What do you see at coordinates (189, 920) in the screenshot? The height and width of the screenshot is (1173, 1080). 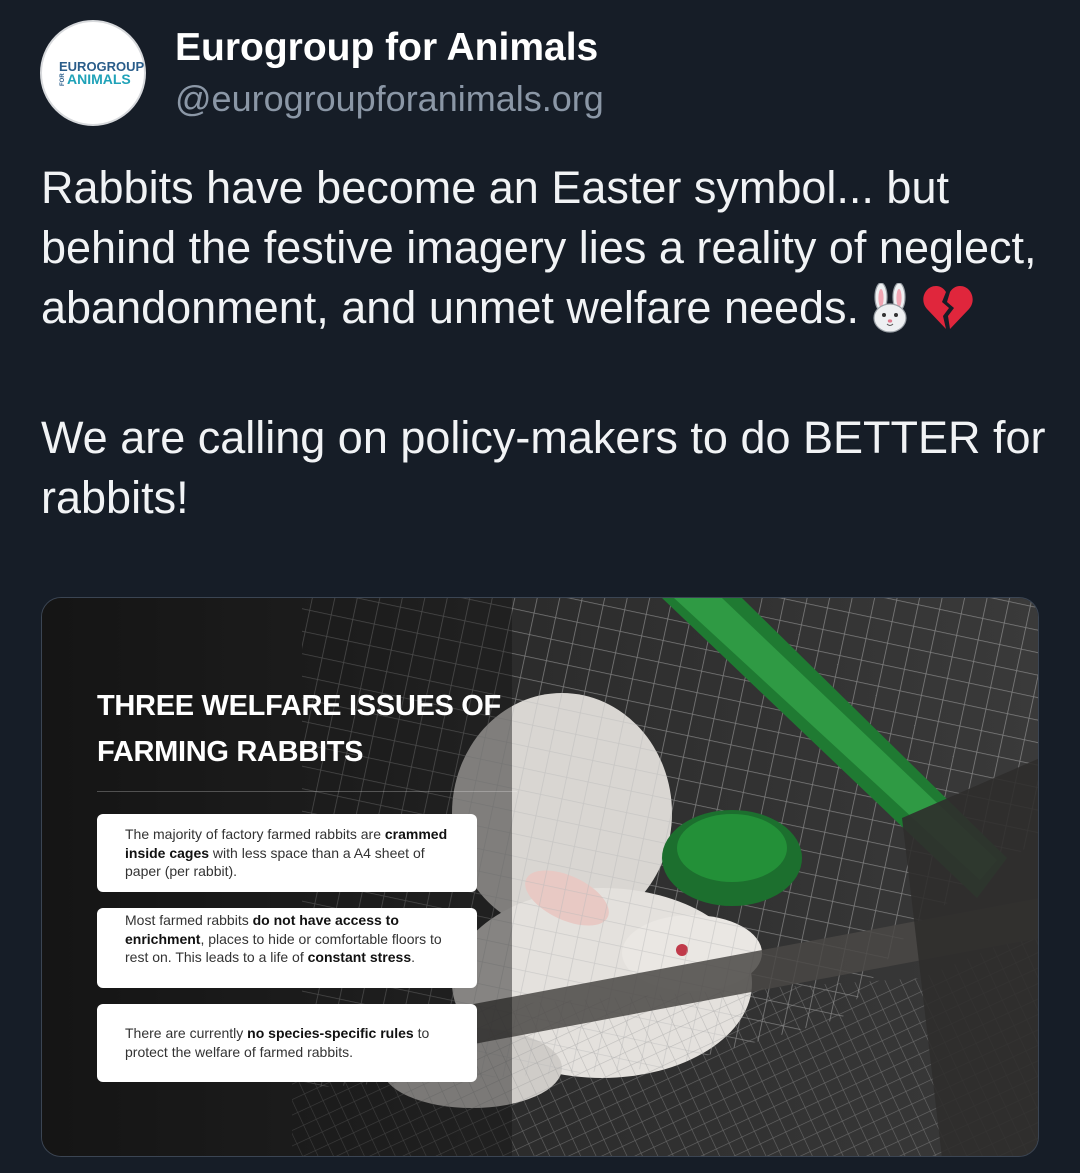 I see `card-2-text: Most farmed rabbits` at bounding box center [189, 920].